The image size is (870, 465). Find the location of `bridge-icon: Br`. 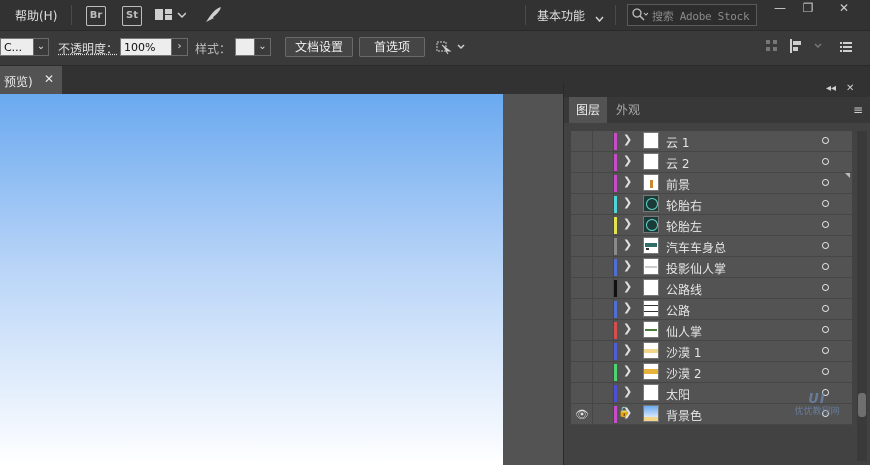

bridge-icon: Br is located at coordinates (96, 16).